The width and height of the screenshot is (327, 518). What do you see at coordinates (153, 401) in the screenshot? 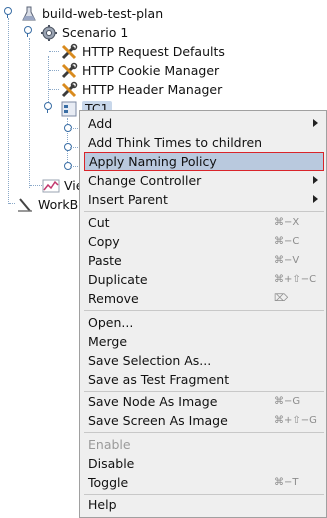
I see `menu-item-label: Save Node As Image` at bounding box center [153, 401].